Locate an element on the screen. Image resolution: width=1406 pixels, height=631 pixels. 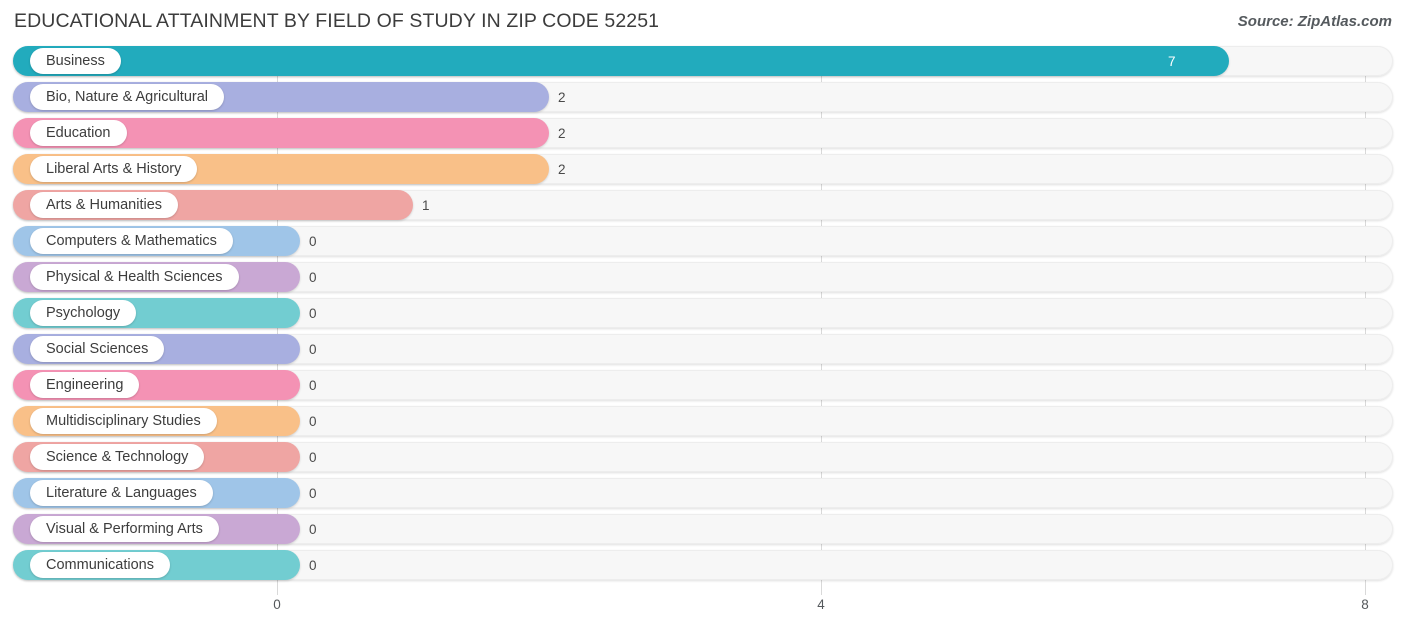
bar-label-pill: Visual & Performing Arts is located at coordinates (124, 529).